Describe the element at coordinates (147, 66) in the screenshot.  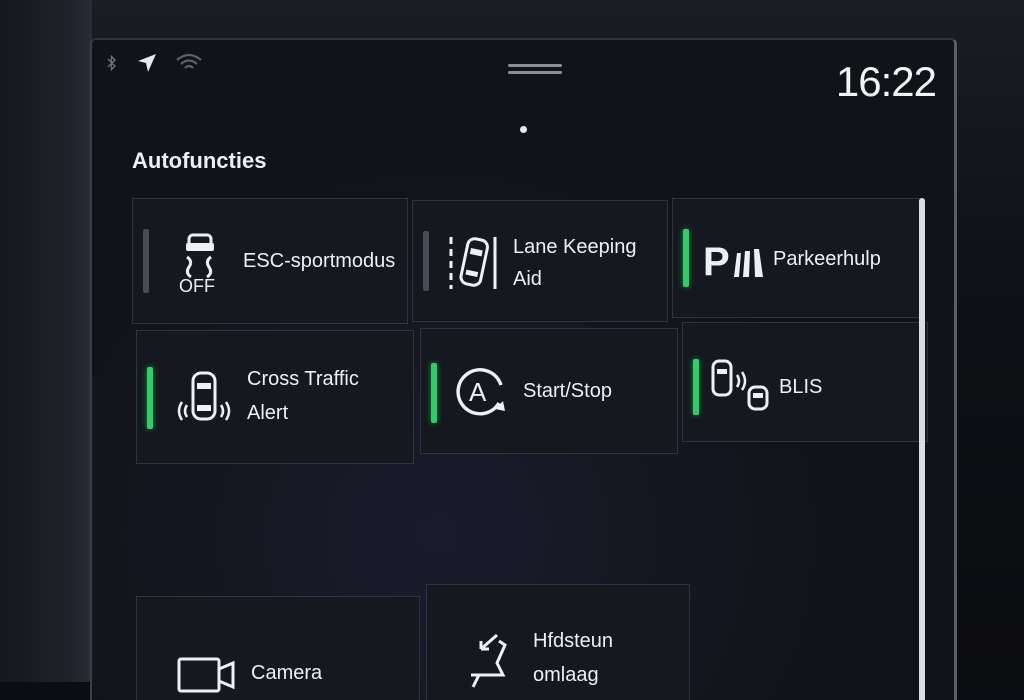
I see `navigation-arrow-icon` at that location.